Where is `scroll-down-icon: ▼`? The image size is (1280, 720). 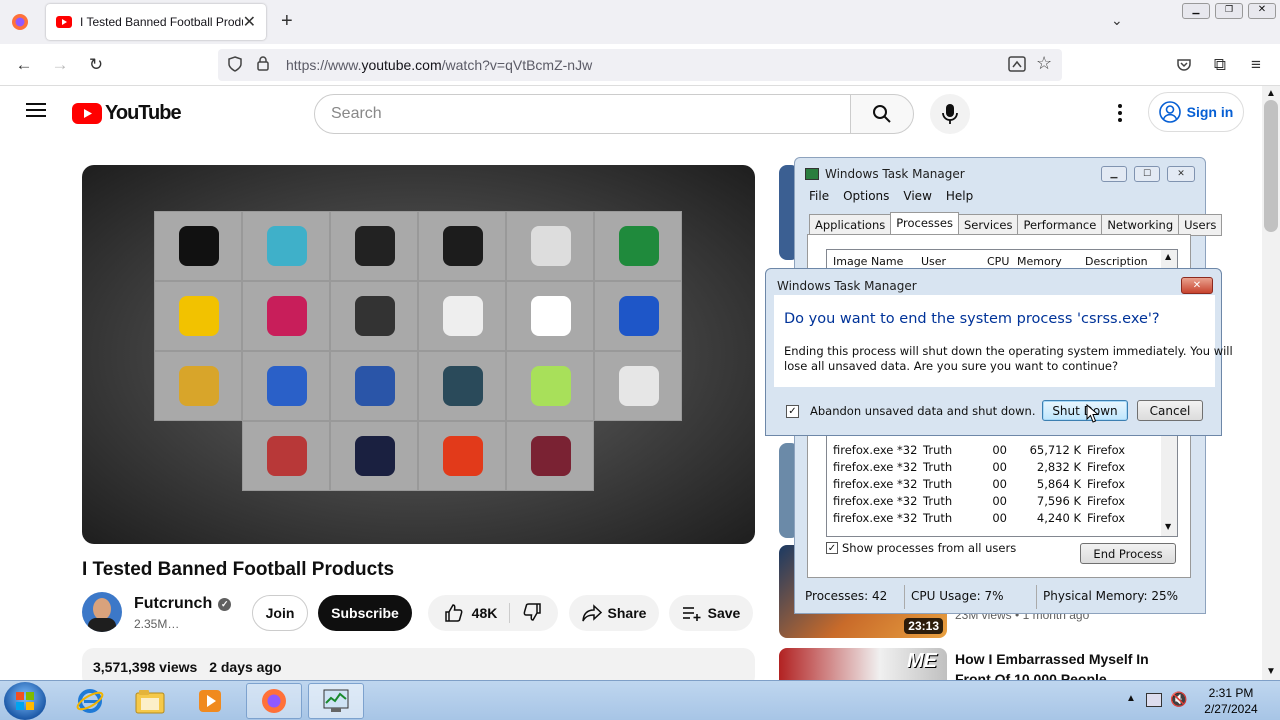 scroll-down-icon: ▼ is located at coordinates (1271, 671).